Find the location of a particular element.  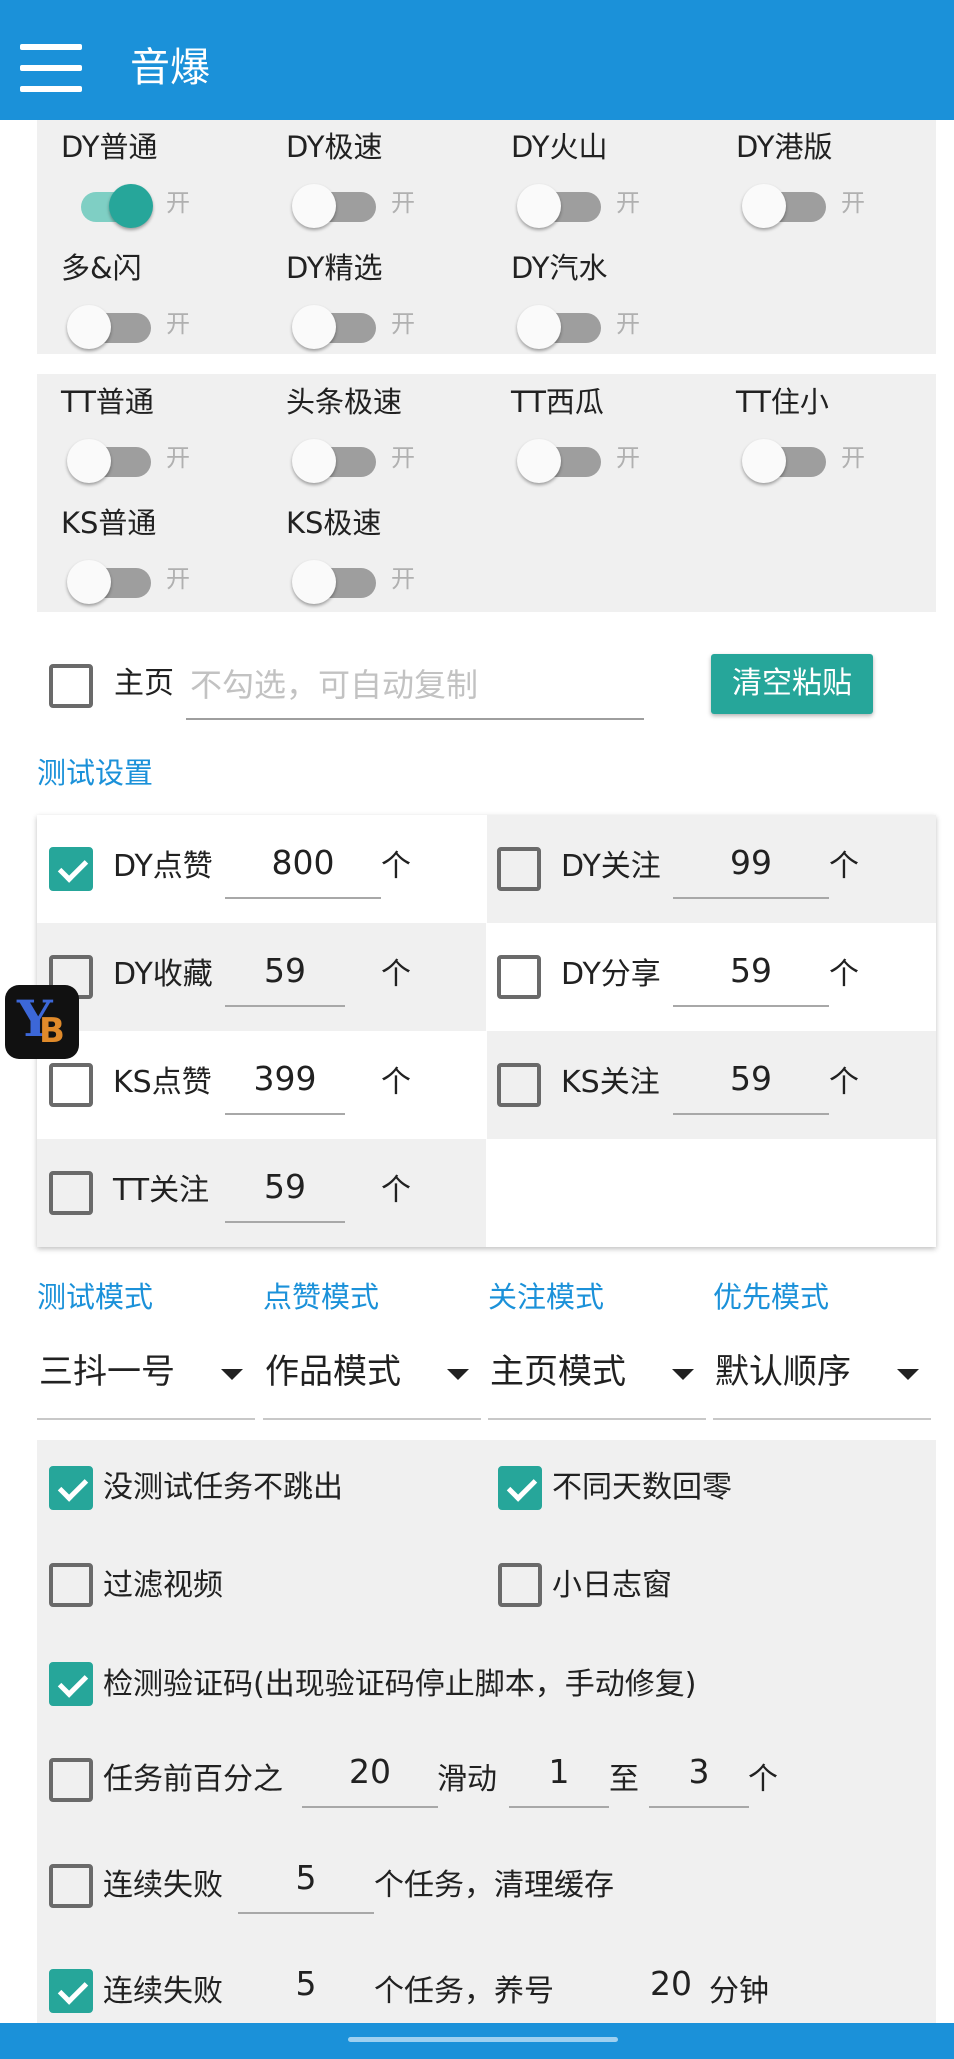

dropdown-follow-mode: 主页模式 is located at coordinates (597, 1380).